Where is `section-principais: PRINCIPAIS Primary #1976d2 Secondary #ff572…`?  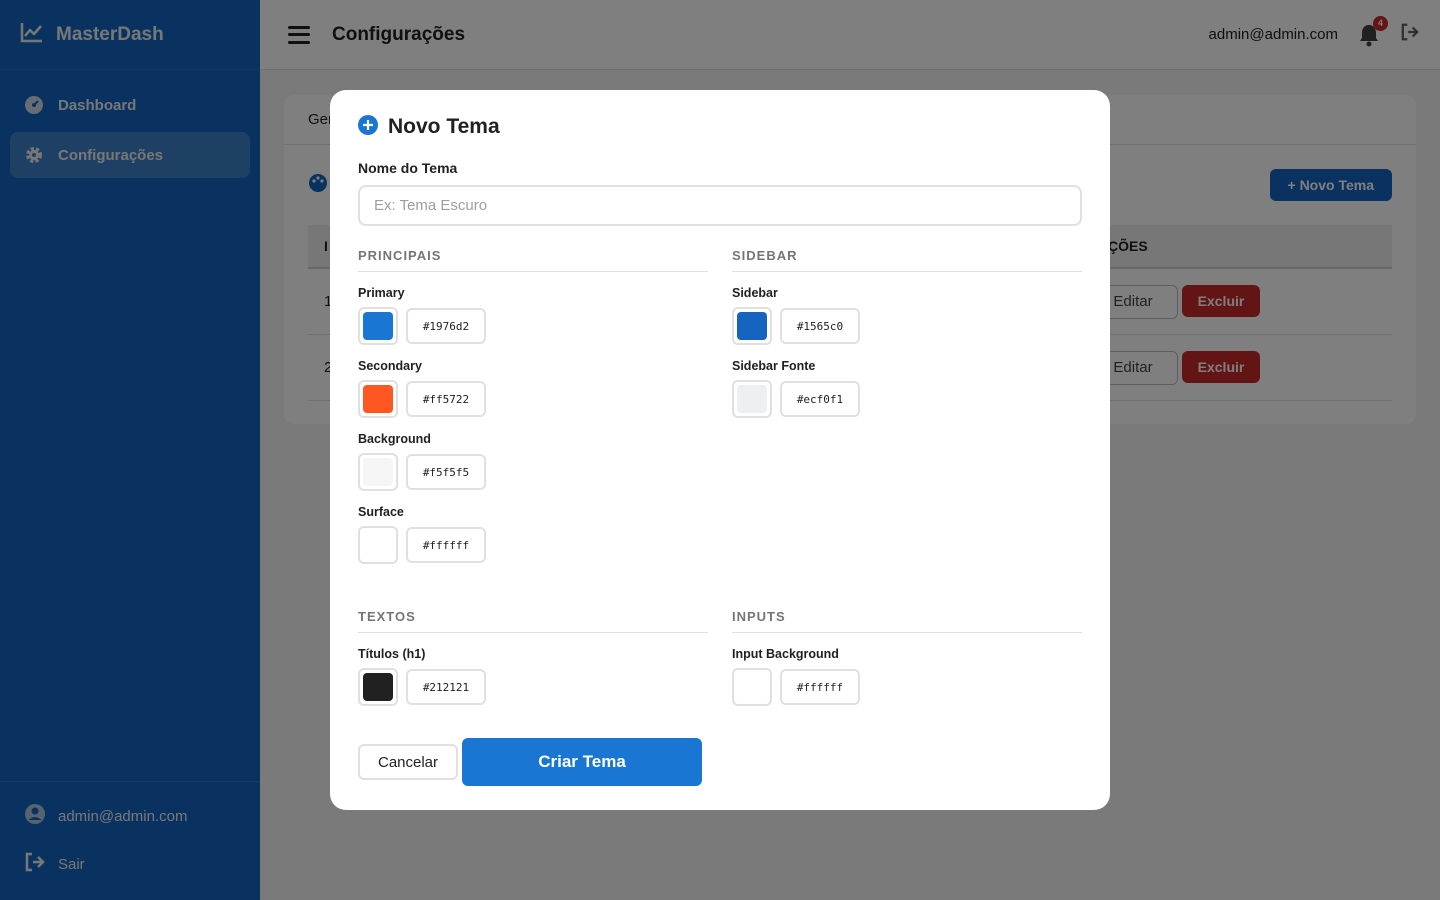 section-principais: PRINCIPAIS Primary #1976d2 Secondary #ff572… is located at coordinates (533, 412).